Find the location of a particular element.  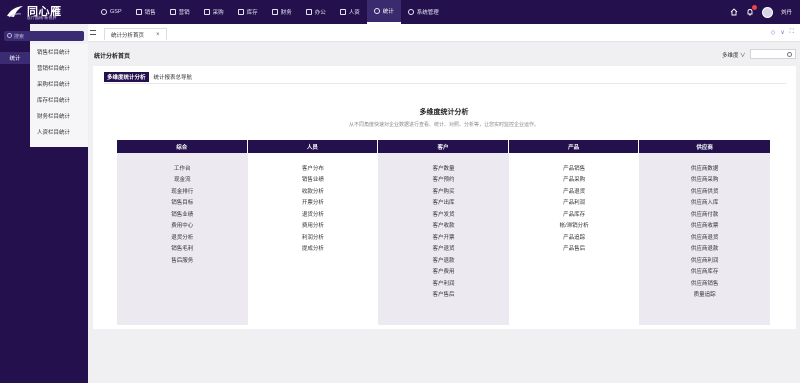

matrix-link: 客户发货 is located at coordinates (443, 214).